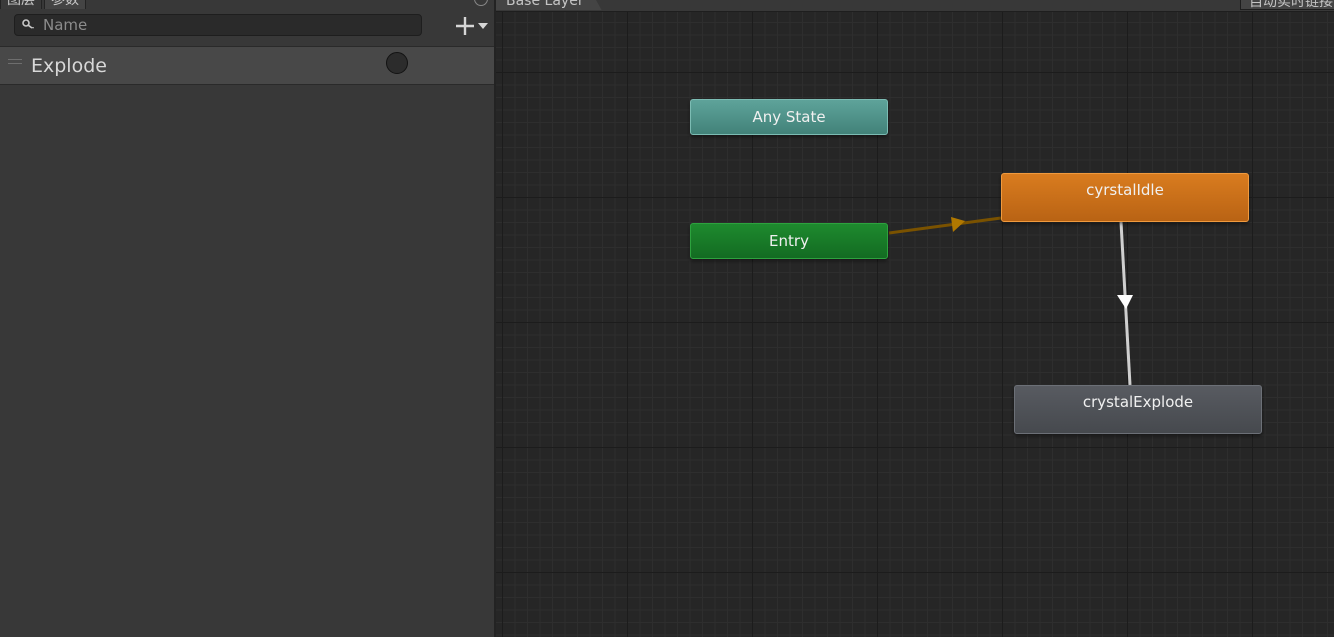 The image size is (1334, 637). What do you see at coordinates (69, 66) in the screenshot?
I see `parameter-name: Explode` at bounding box center [69, 66].